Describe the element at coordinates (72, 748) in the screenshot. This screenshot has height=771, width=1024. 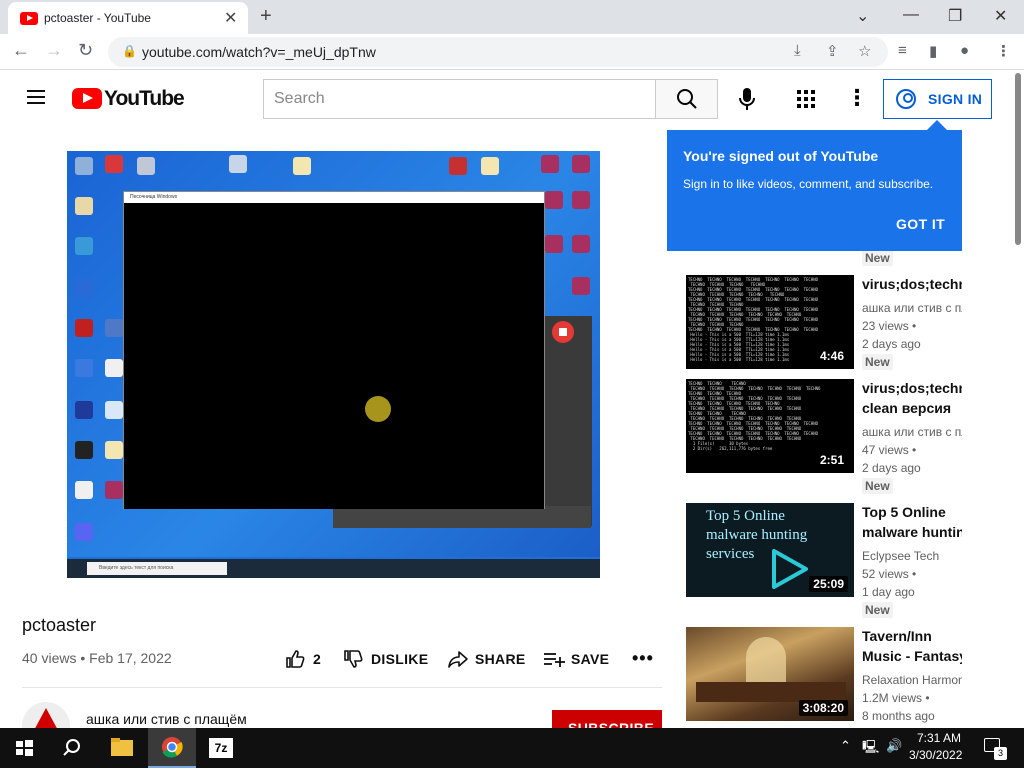
I see `taskbar-search-icon` at that location.